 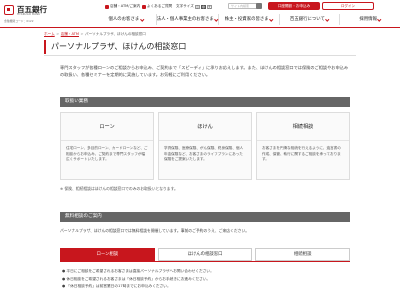 What do you see at coordinates (209, 6) in the screenshot?
I see `font-size-large-button: 大` at bounding box center [209, 6].